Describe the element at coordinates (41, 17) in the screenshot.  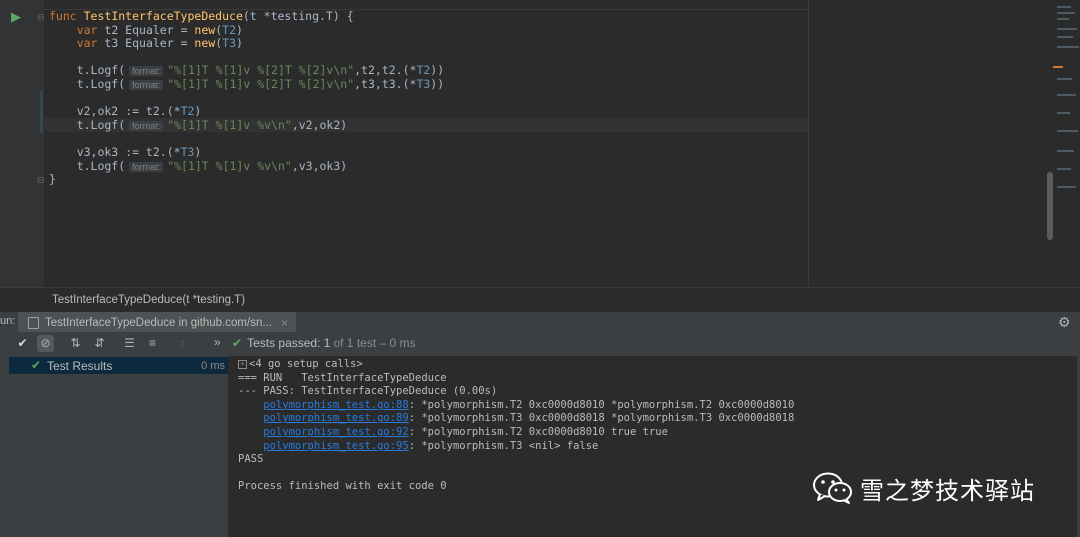
I see `fold-icon: ⊟` at that location.